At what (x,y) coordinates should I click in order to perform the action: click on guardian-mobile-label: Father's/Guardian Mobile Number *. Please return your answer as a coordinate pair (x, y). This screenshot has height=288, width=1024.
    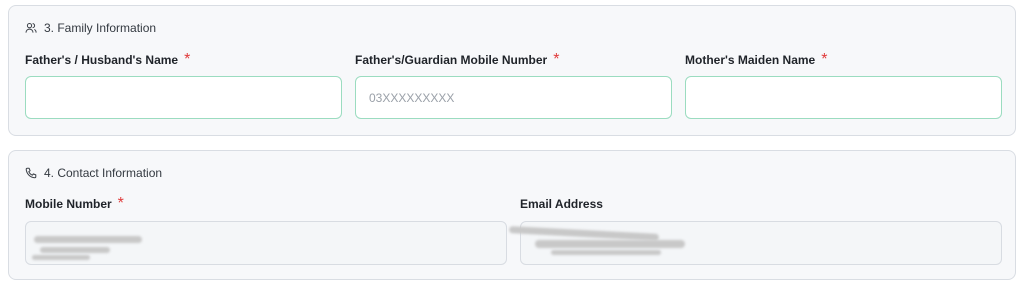
    Looking at the image, I should click on (457, 59).